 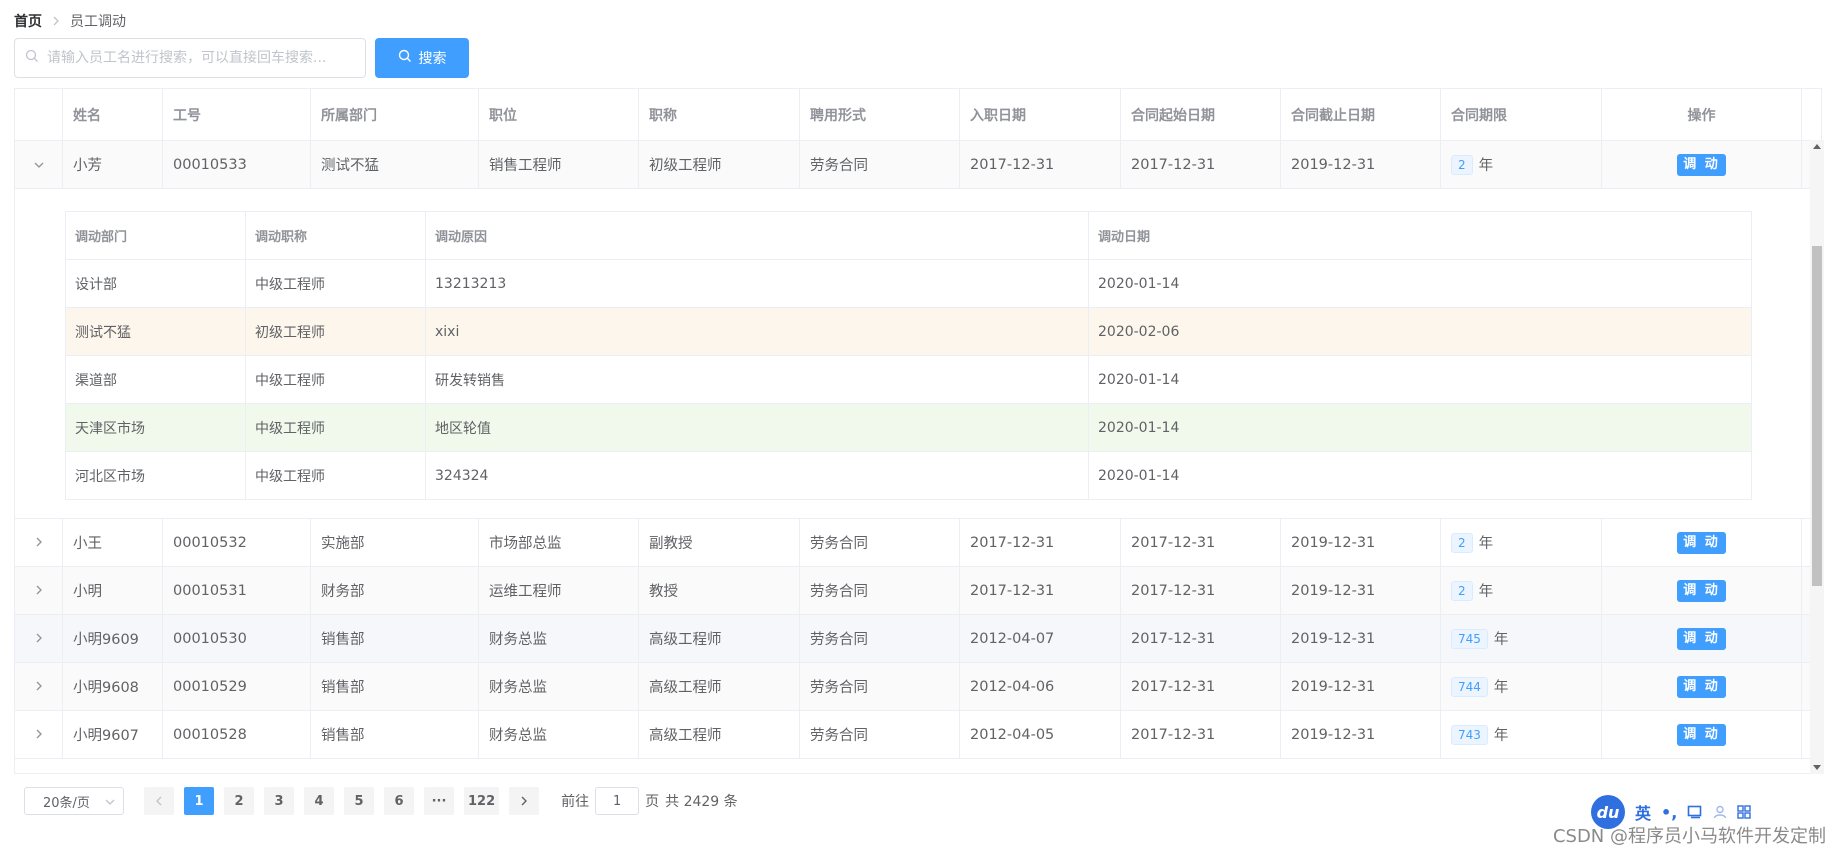 I want to click on ime-keyboard-icon, so click(x=1695, y=812).